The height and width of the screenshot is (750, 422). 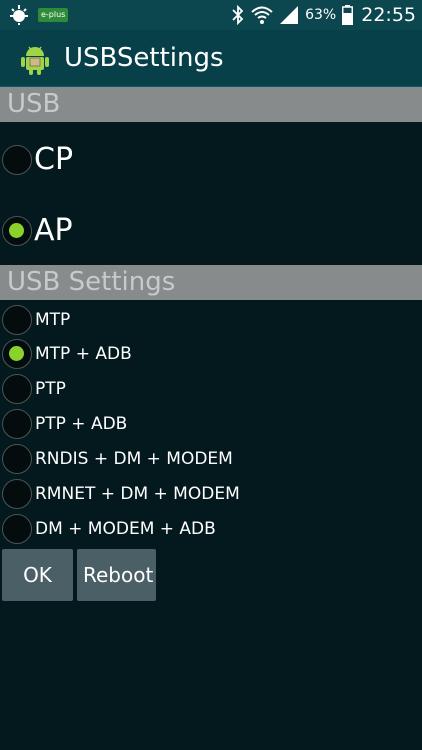 What do you see at coordinates (116, 575) in the screenshot?
I see `reboot-button: Reboot` at bounding box center [116, 575].